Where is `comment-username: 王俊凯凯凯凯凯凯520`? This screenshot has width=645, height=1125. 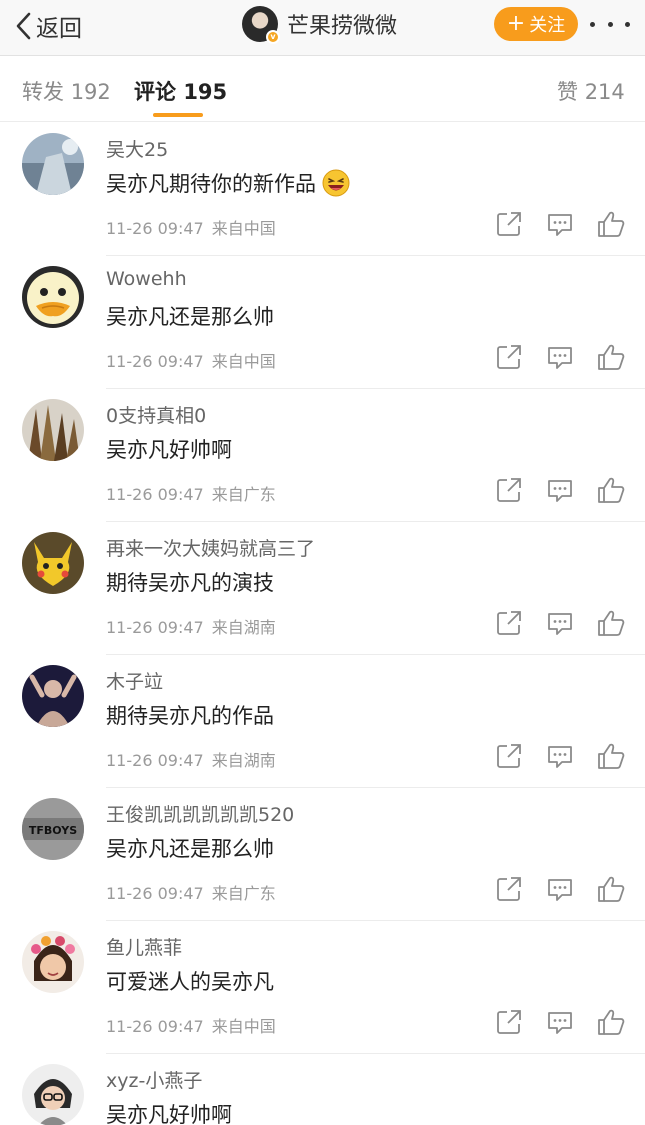
comment-username: 王俊凯凯凯凯凯凯520 is located at coordinates (200, 813).